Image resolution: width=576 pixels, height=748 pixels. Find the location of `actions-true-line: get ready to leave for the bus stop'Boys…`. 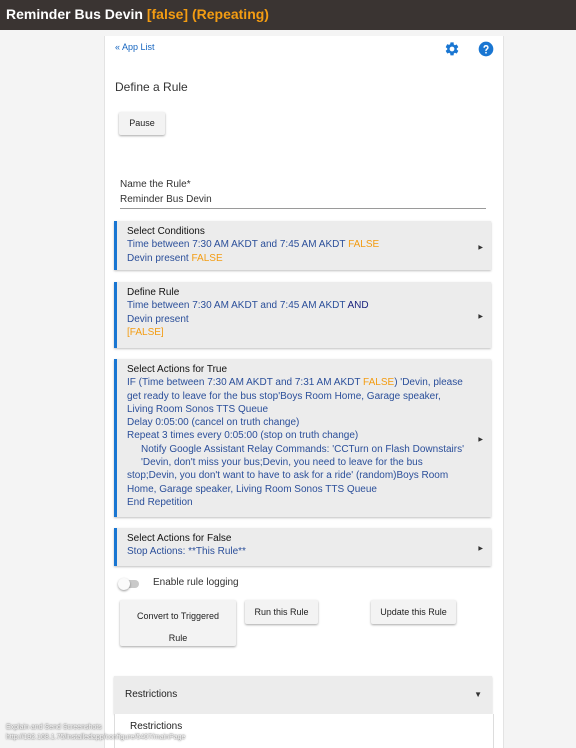

actions-true-line: get ready to leave for the bus stop'Boys… is located at coordinates (284, 396).